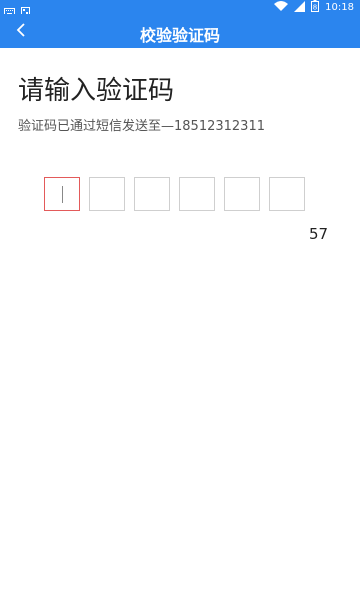 Image resolution: width=360 pixels, height=600 pixels. What do you see at coordinates (300, 7) in the screenshot?
I see `signal-icon` at bounding box center [300, 7].